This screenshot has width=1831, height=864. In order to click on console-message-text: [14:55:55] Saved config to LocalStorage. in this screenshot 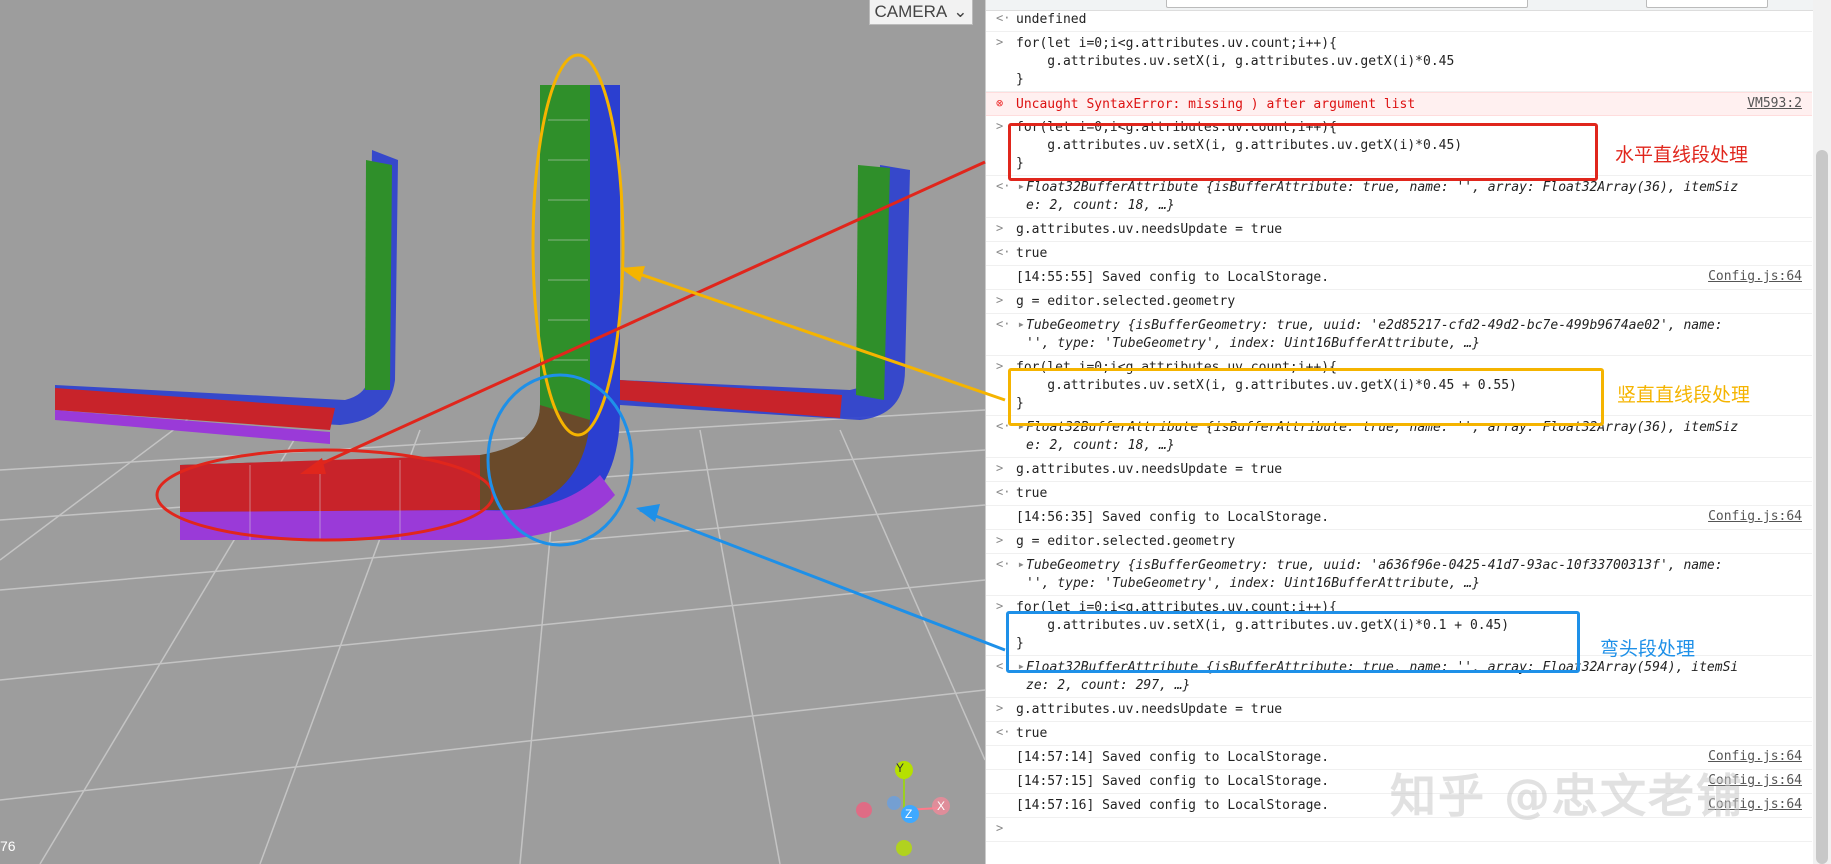, I will do `click(1173, 277)`.